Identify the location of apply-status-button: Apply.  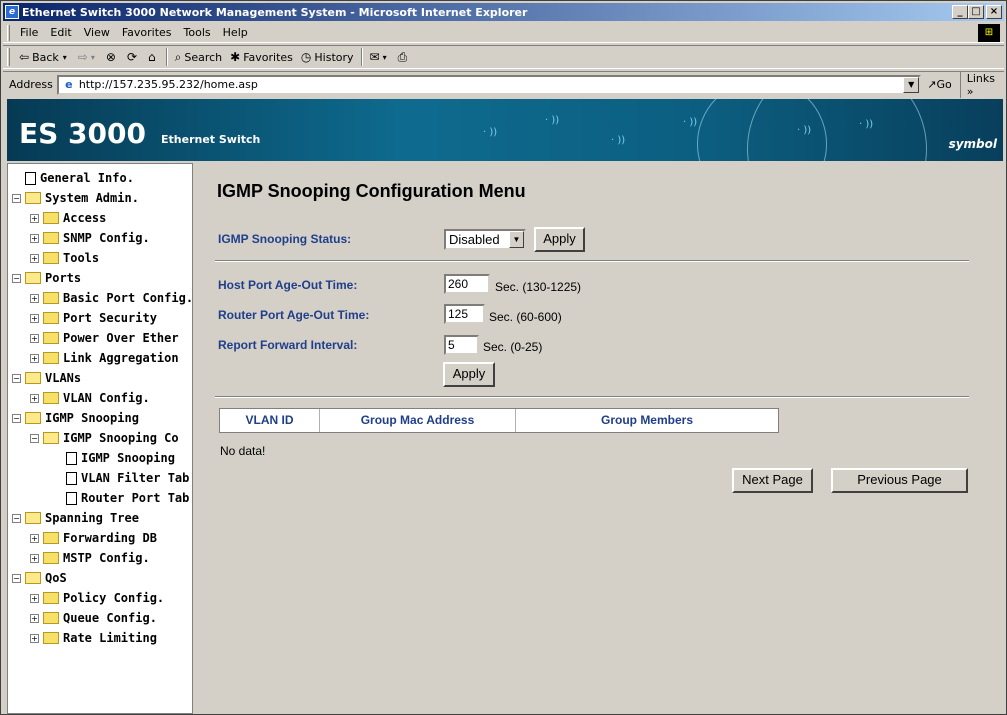
(559, 239).